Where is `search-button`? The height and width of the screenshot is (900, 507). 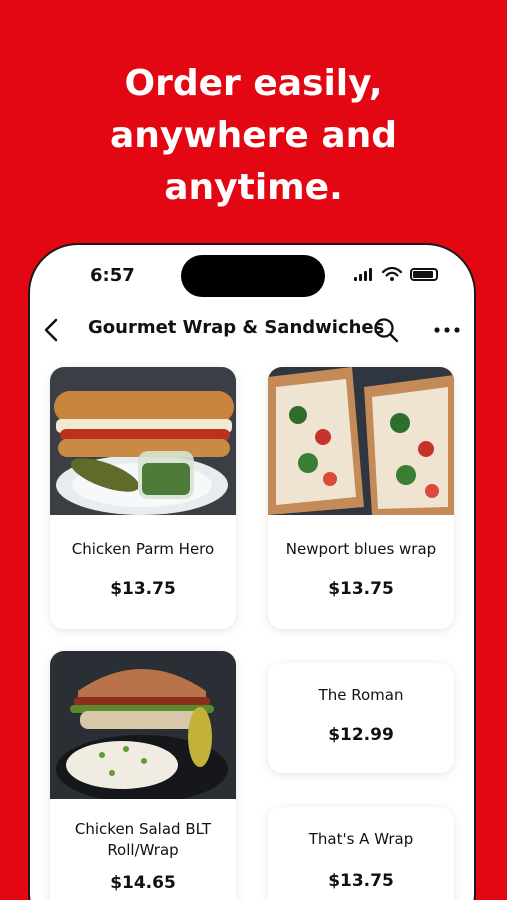 search-button is located at coordinates (386, 330).